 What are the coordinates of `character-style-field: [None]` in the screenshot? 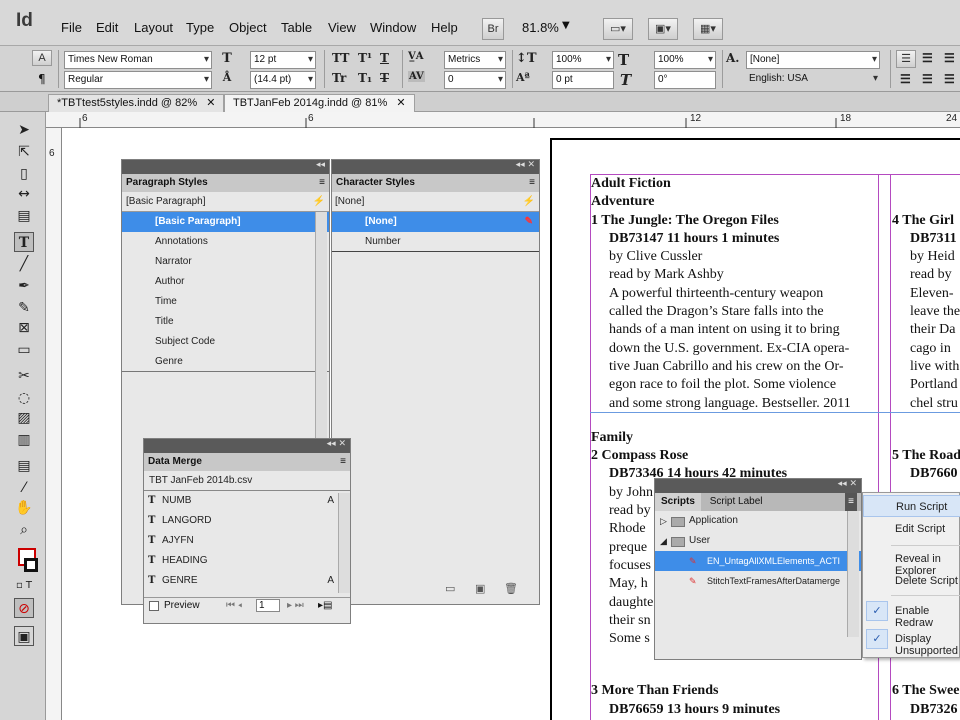 It's located at (813, 60).